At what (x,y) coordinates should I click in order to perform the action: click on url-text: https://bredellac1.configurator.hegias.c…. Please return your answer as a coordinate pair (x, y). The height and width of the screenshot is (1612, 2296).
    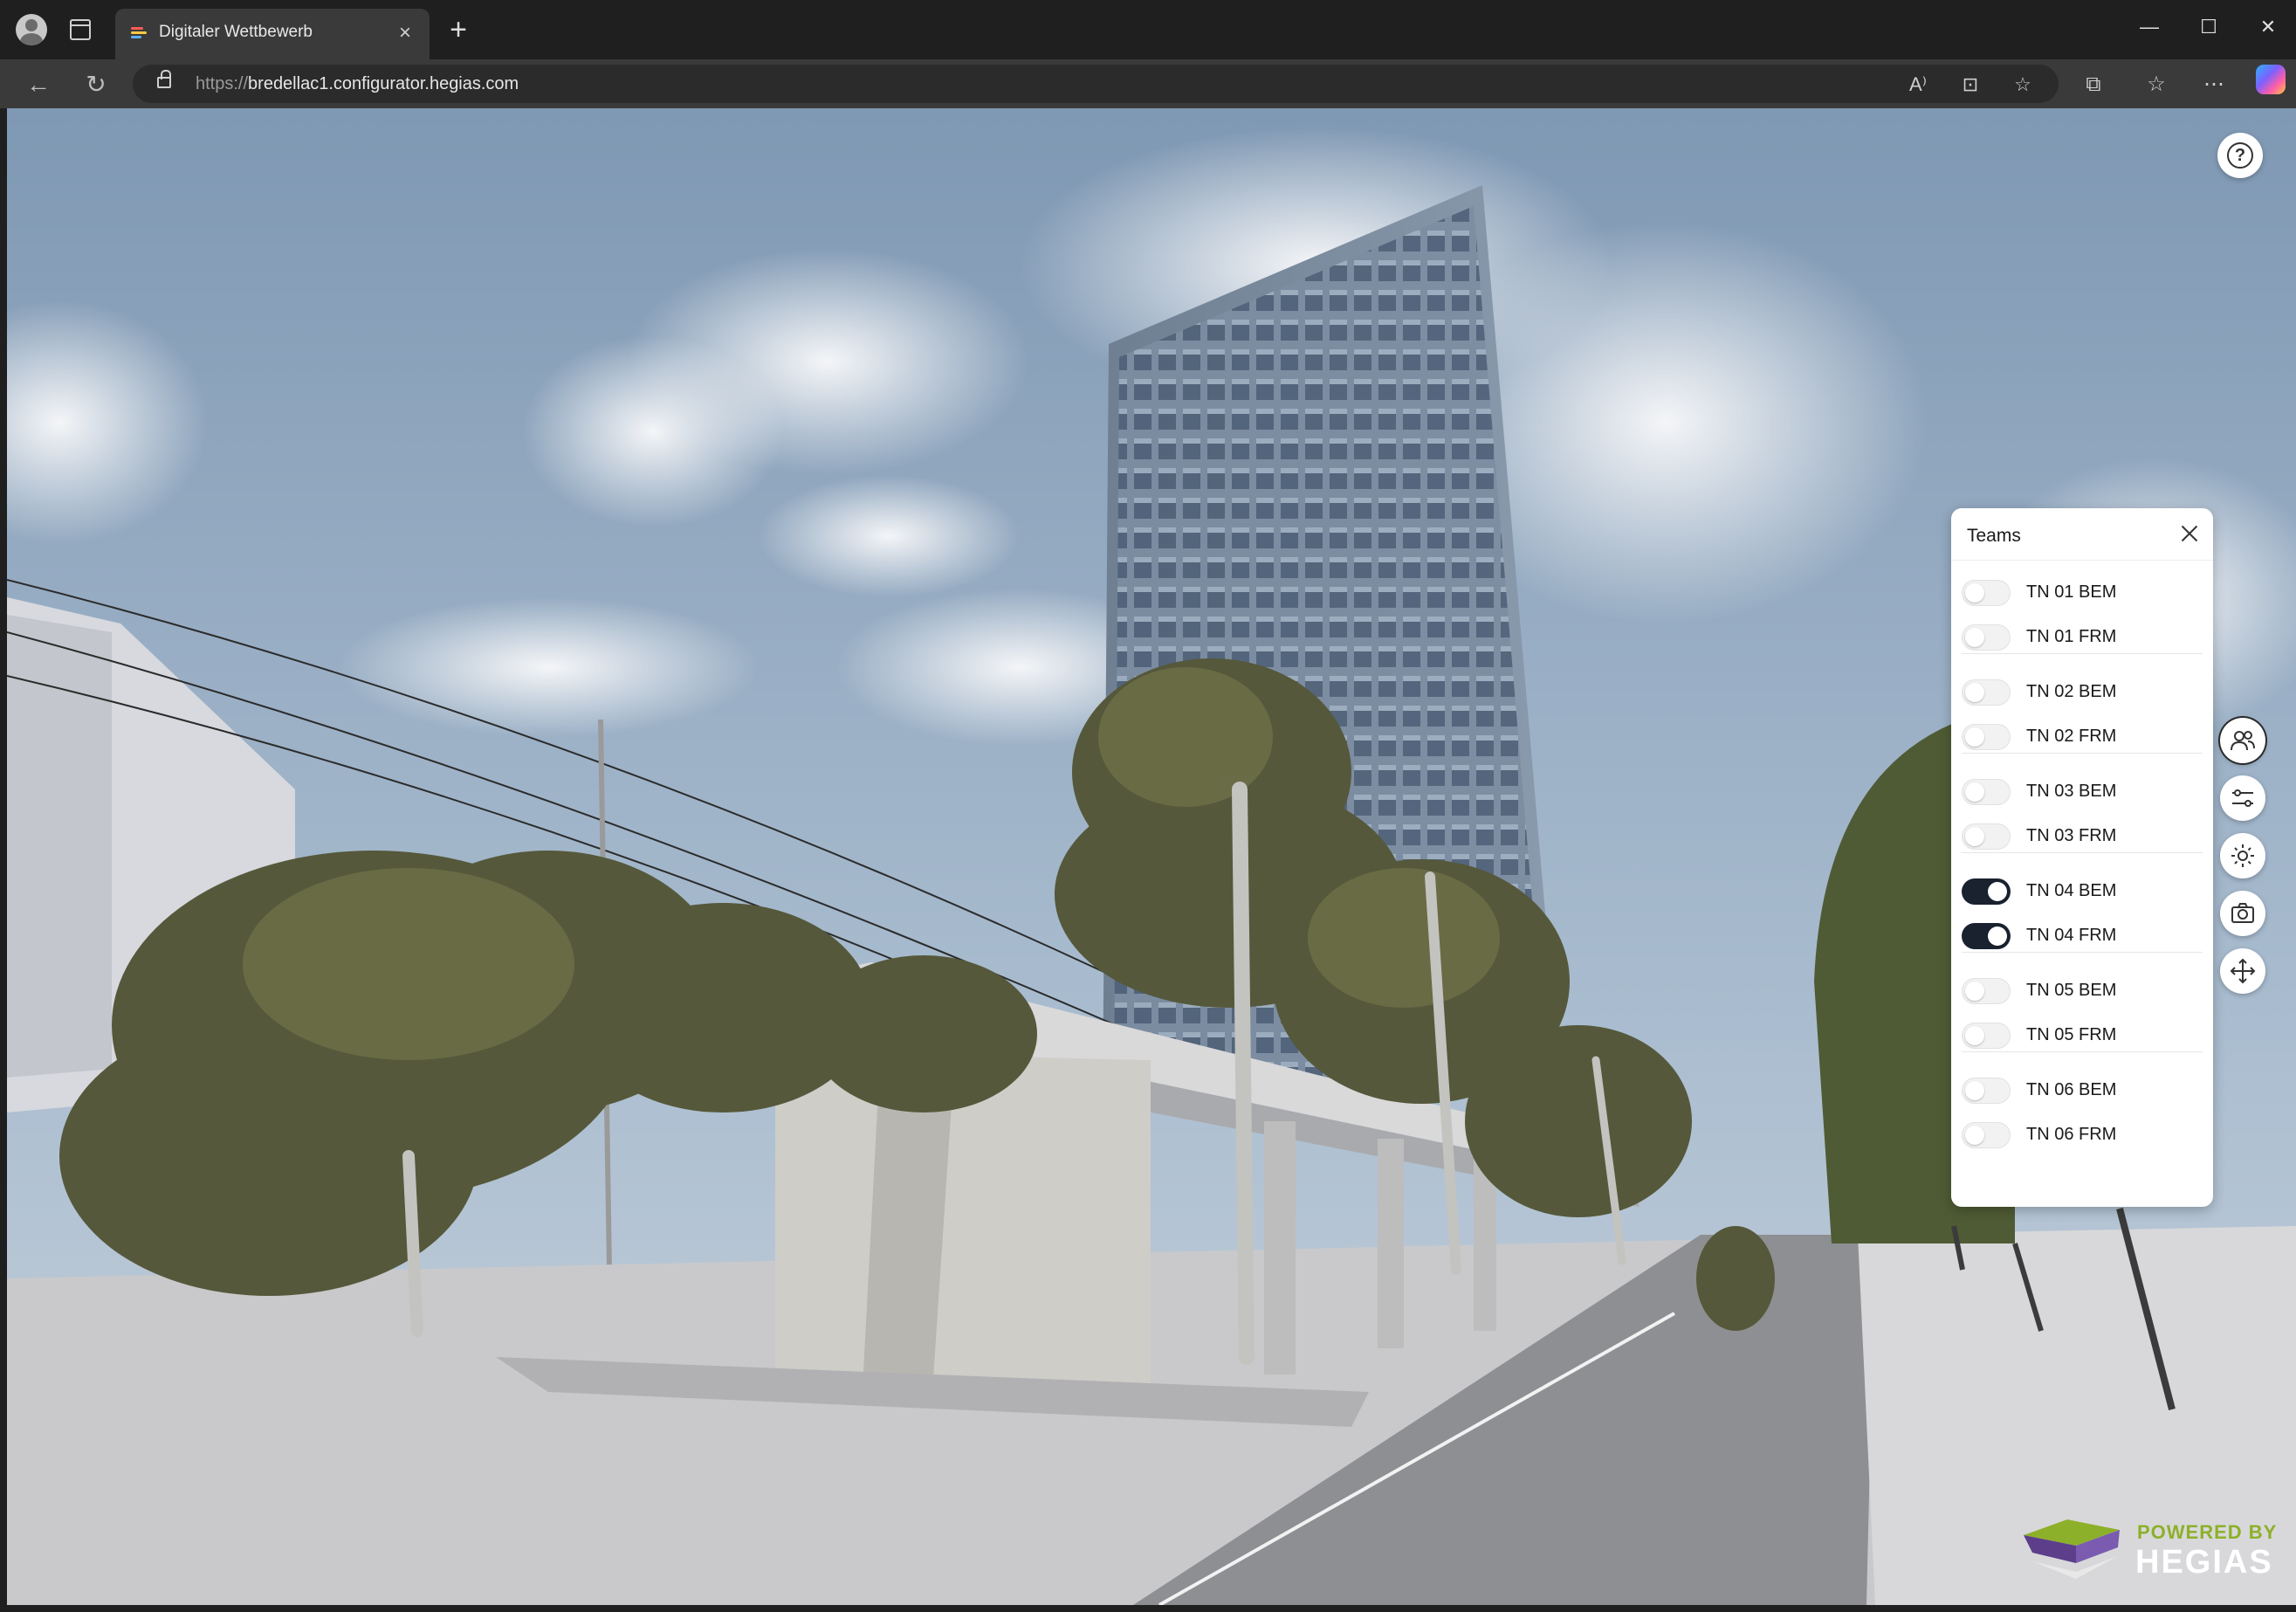
    Looking at the image, I should click on (357, 84).